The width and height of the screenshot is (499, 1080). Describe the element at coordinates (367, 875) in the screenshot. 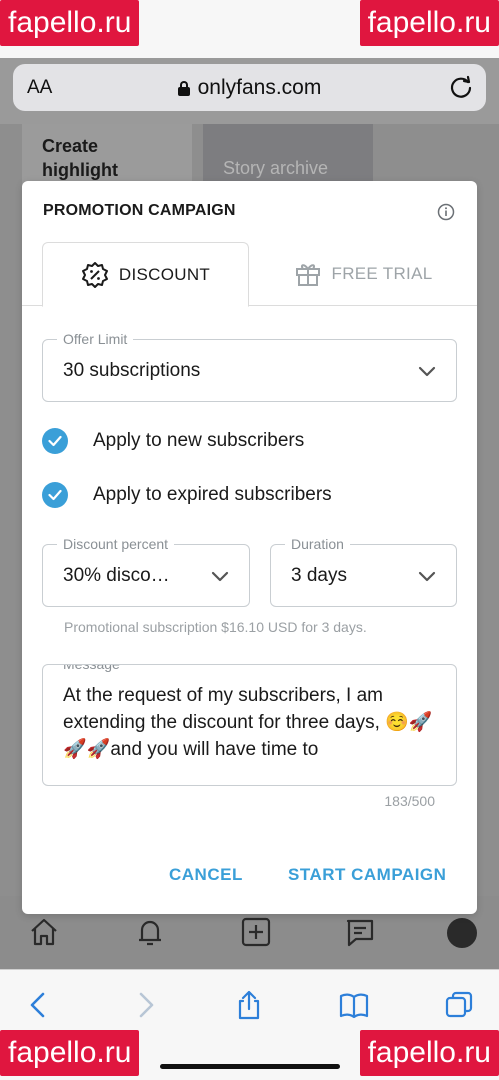

I see `start-campaign-button: START CAMPAIGN` at that location.